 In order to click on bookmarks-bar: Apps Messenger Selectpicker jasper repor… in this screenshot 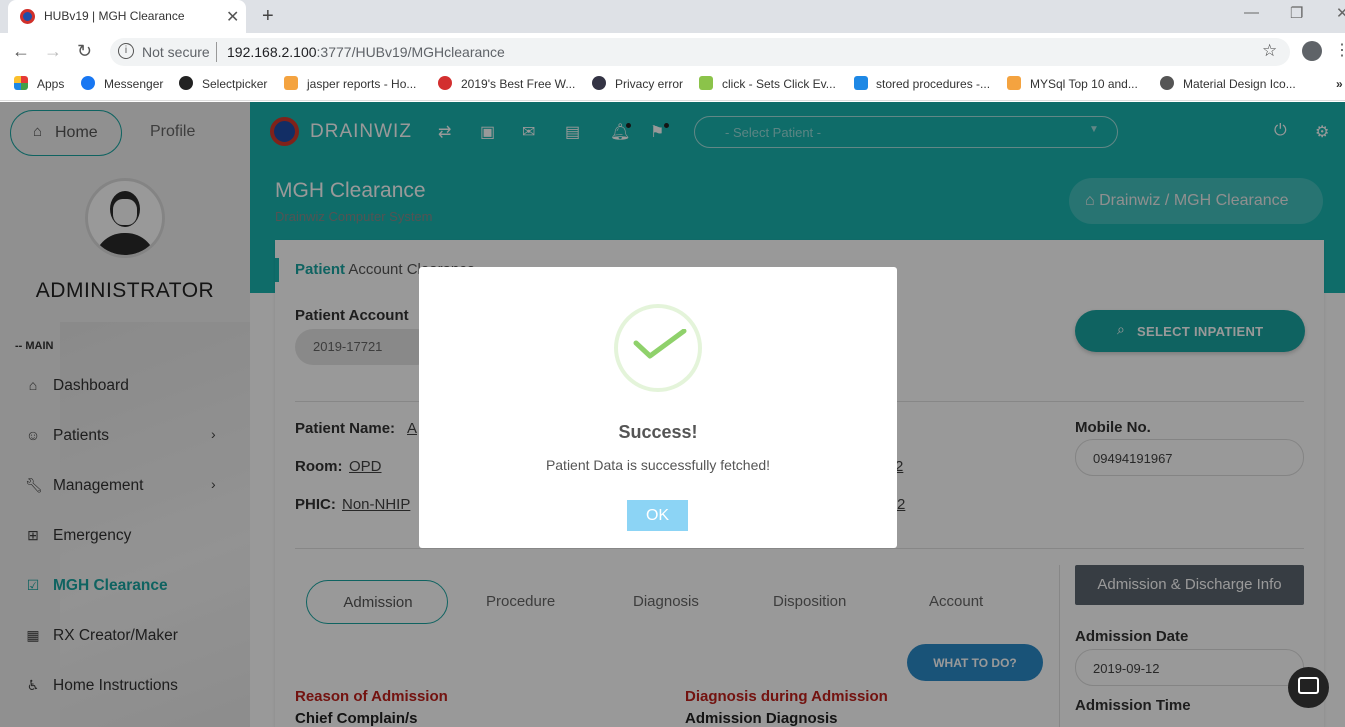, I will do `click(672, 85)`.